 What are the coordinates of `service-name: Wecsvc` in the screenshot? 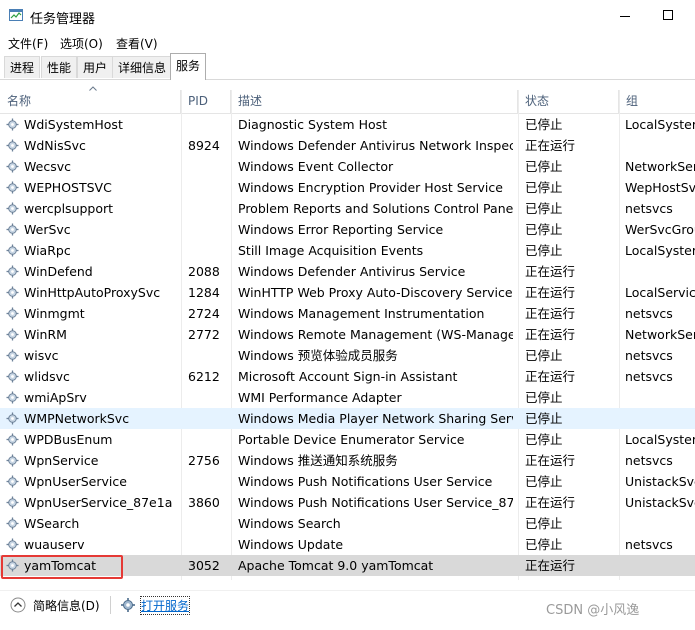 It's located at (47, 166).